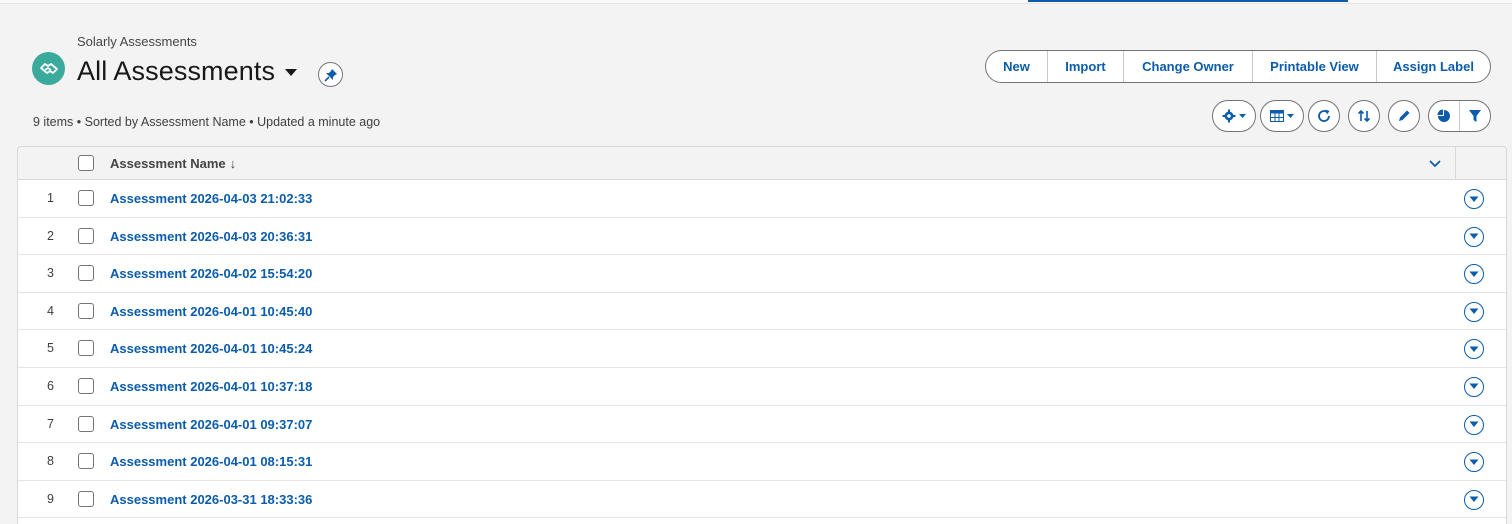 This screenshot has width=1512, height=524. Describe the element at coordinates (86, 163) in the screenshot. I see `select-all-checkbox` at that location.